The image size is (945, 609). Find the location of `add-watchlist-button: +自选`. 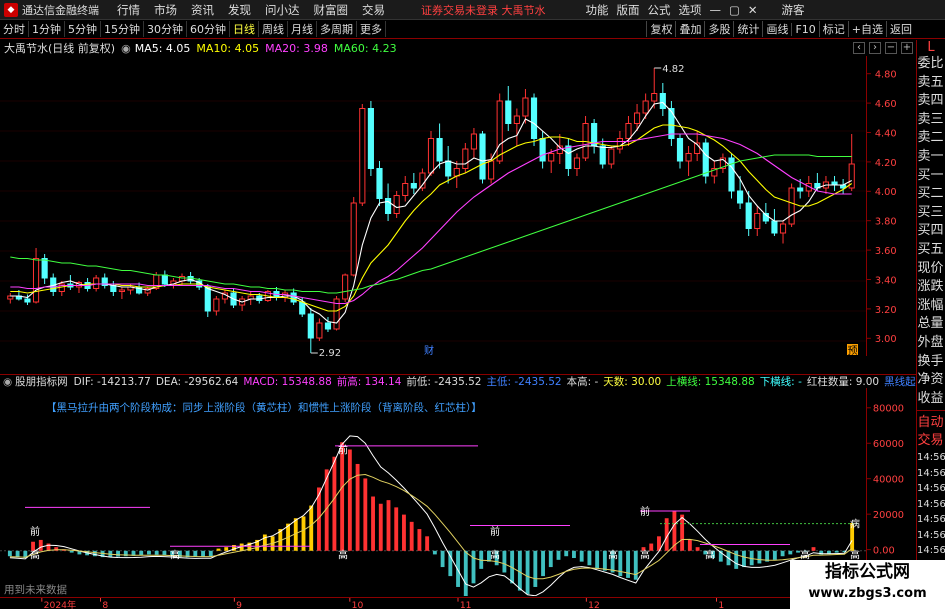

add-watchlist-button: +自选 is located at coordinates (866, 29).